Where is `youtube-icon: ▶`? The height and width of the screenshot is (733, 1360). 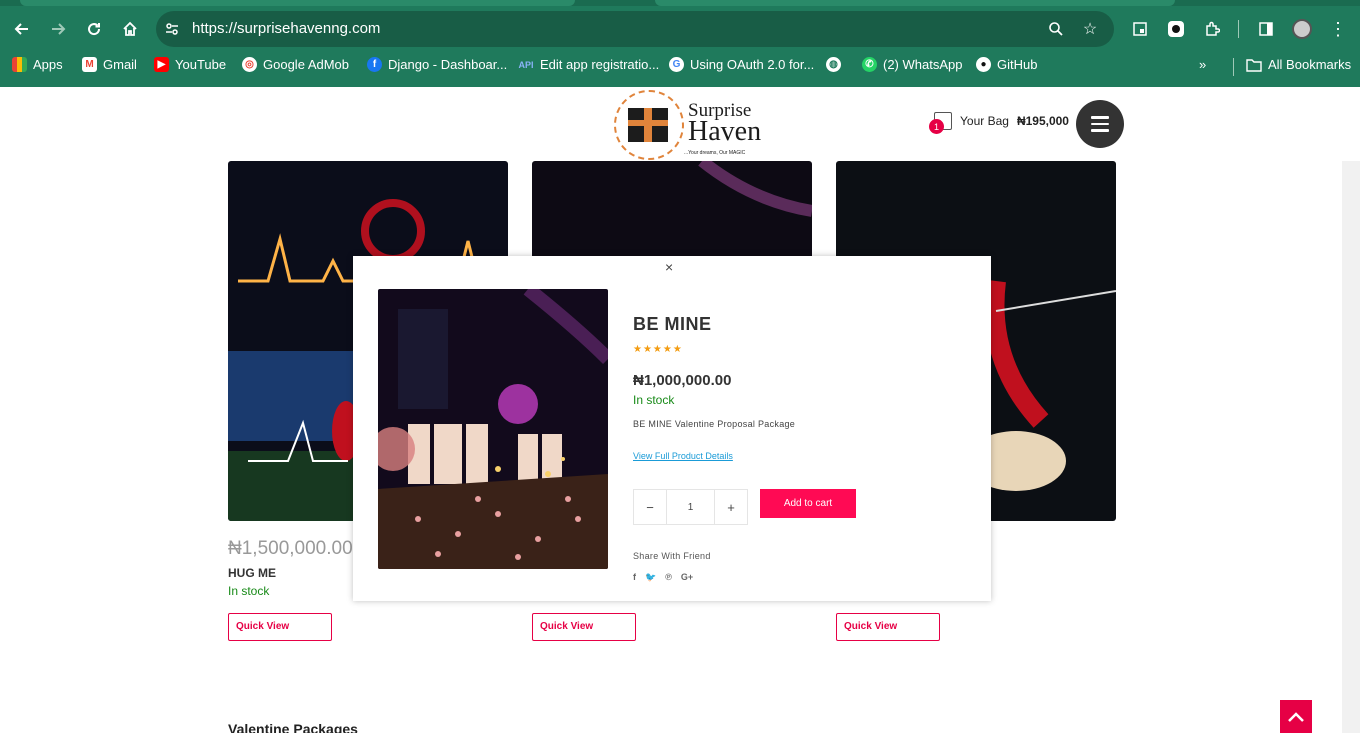 youtube-icon: ▶ is located at coordinates (161, 64).